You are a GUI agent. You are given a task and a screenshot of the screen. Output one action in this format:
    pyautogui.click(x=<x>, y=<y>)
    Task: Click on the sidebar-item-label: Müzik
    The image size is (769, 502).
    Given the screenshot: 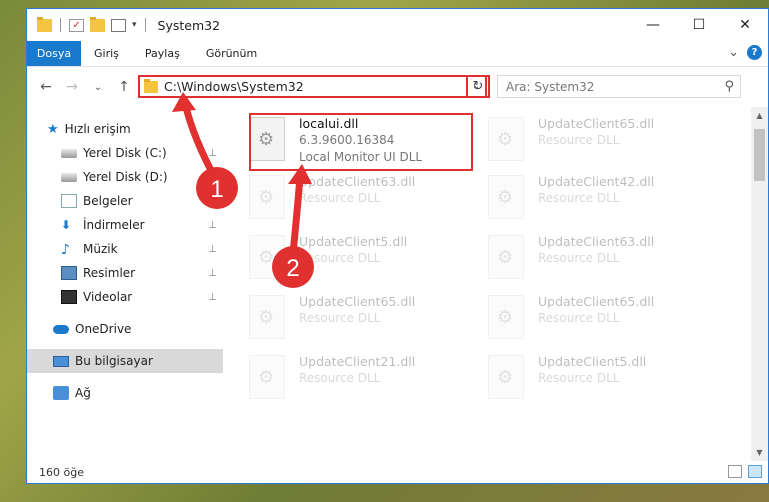 What is the action you would take?
    pyautogui.click(x=100, y=249)
    